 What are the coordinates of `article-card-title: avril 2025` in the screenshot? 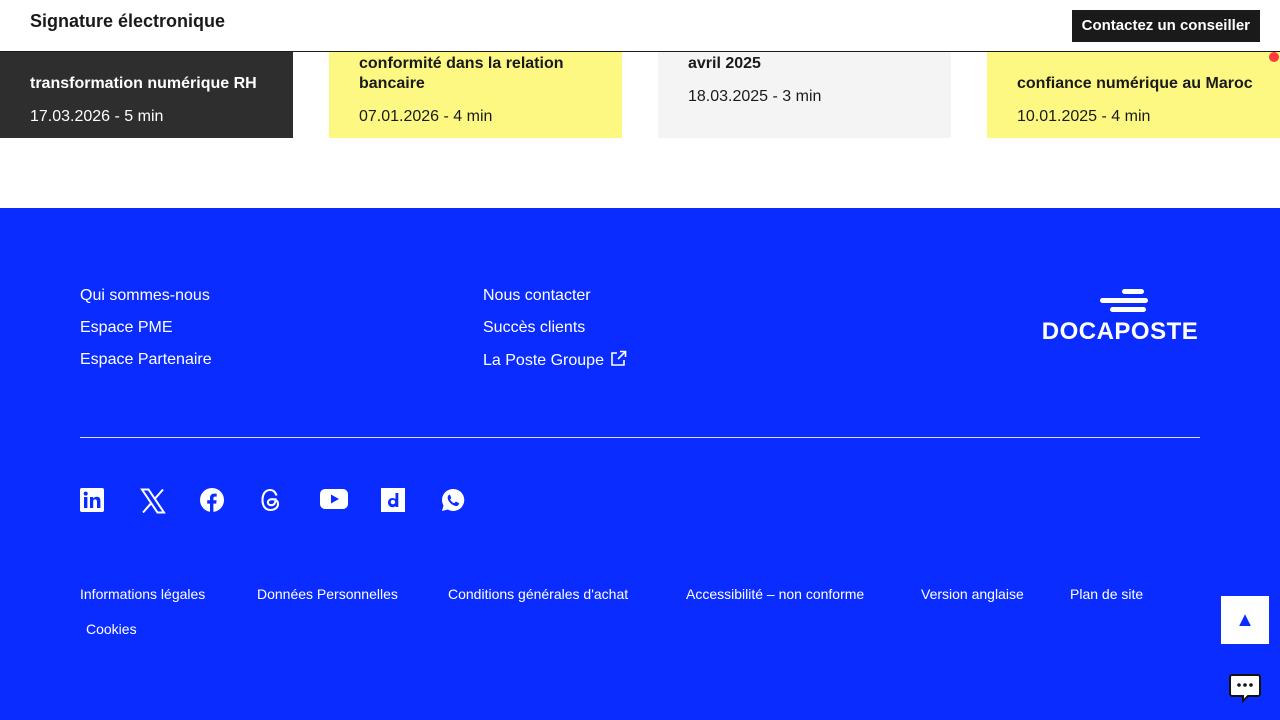 It's located at (724, 63).